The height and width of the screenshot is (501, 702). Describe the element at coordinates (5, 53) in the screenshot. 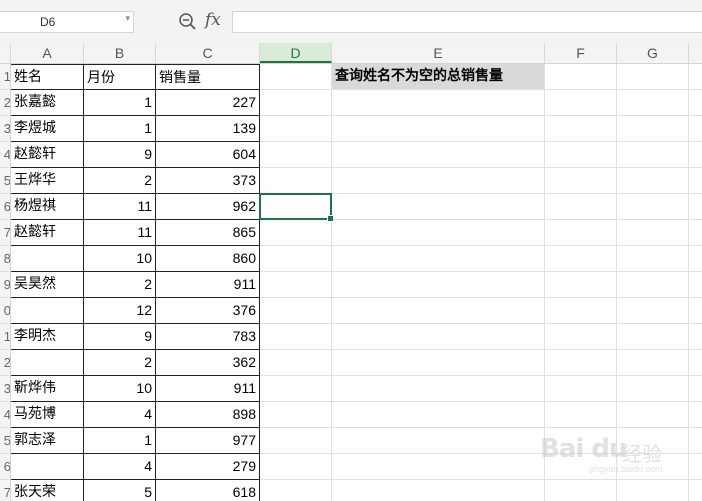

I see `select-all-corner` at that location.